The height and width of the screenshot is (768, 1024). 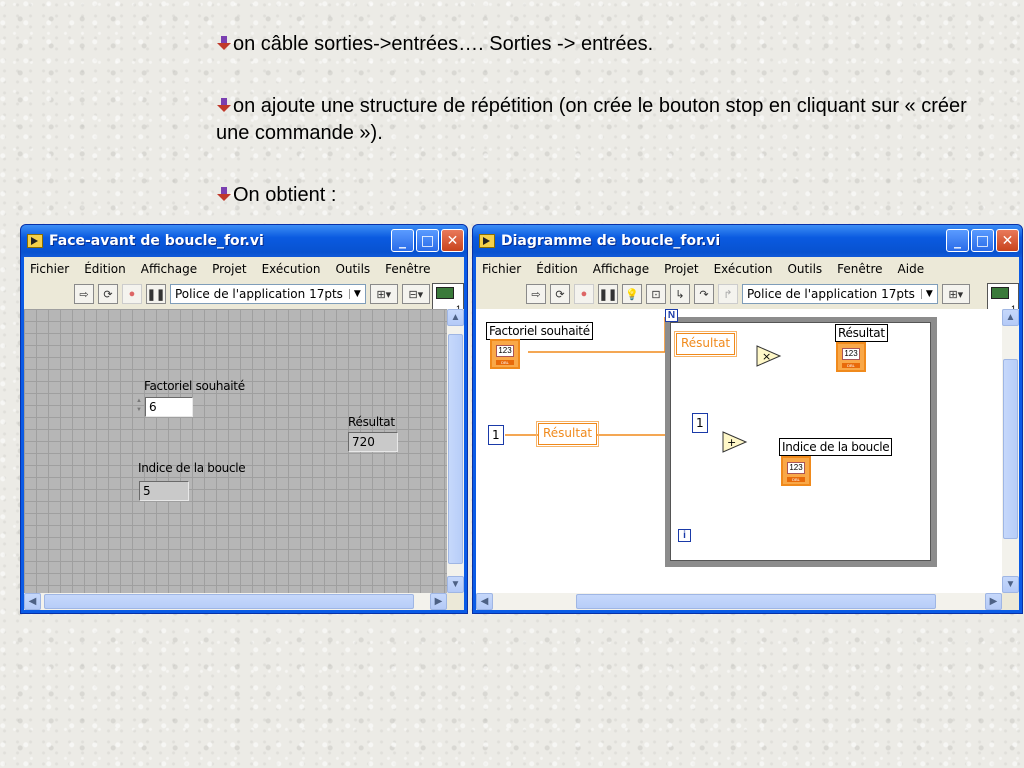 I want to click on factoriel-terminal: 123 DBL, so click(x=505, y=354).